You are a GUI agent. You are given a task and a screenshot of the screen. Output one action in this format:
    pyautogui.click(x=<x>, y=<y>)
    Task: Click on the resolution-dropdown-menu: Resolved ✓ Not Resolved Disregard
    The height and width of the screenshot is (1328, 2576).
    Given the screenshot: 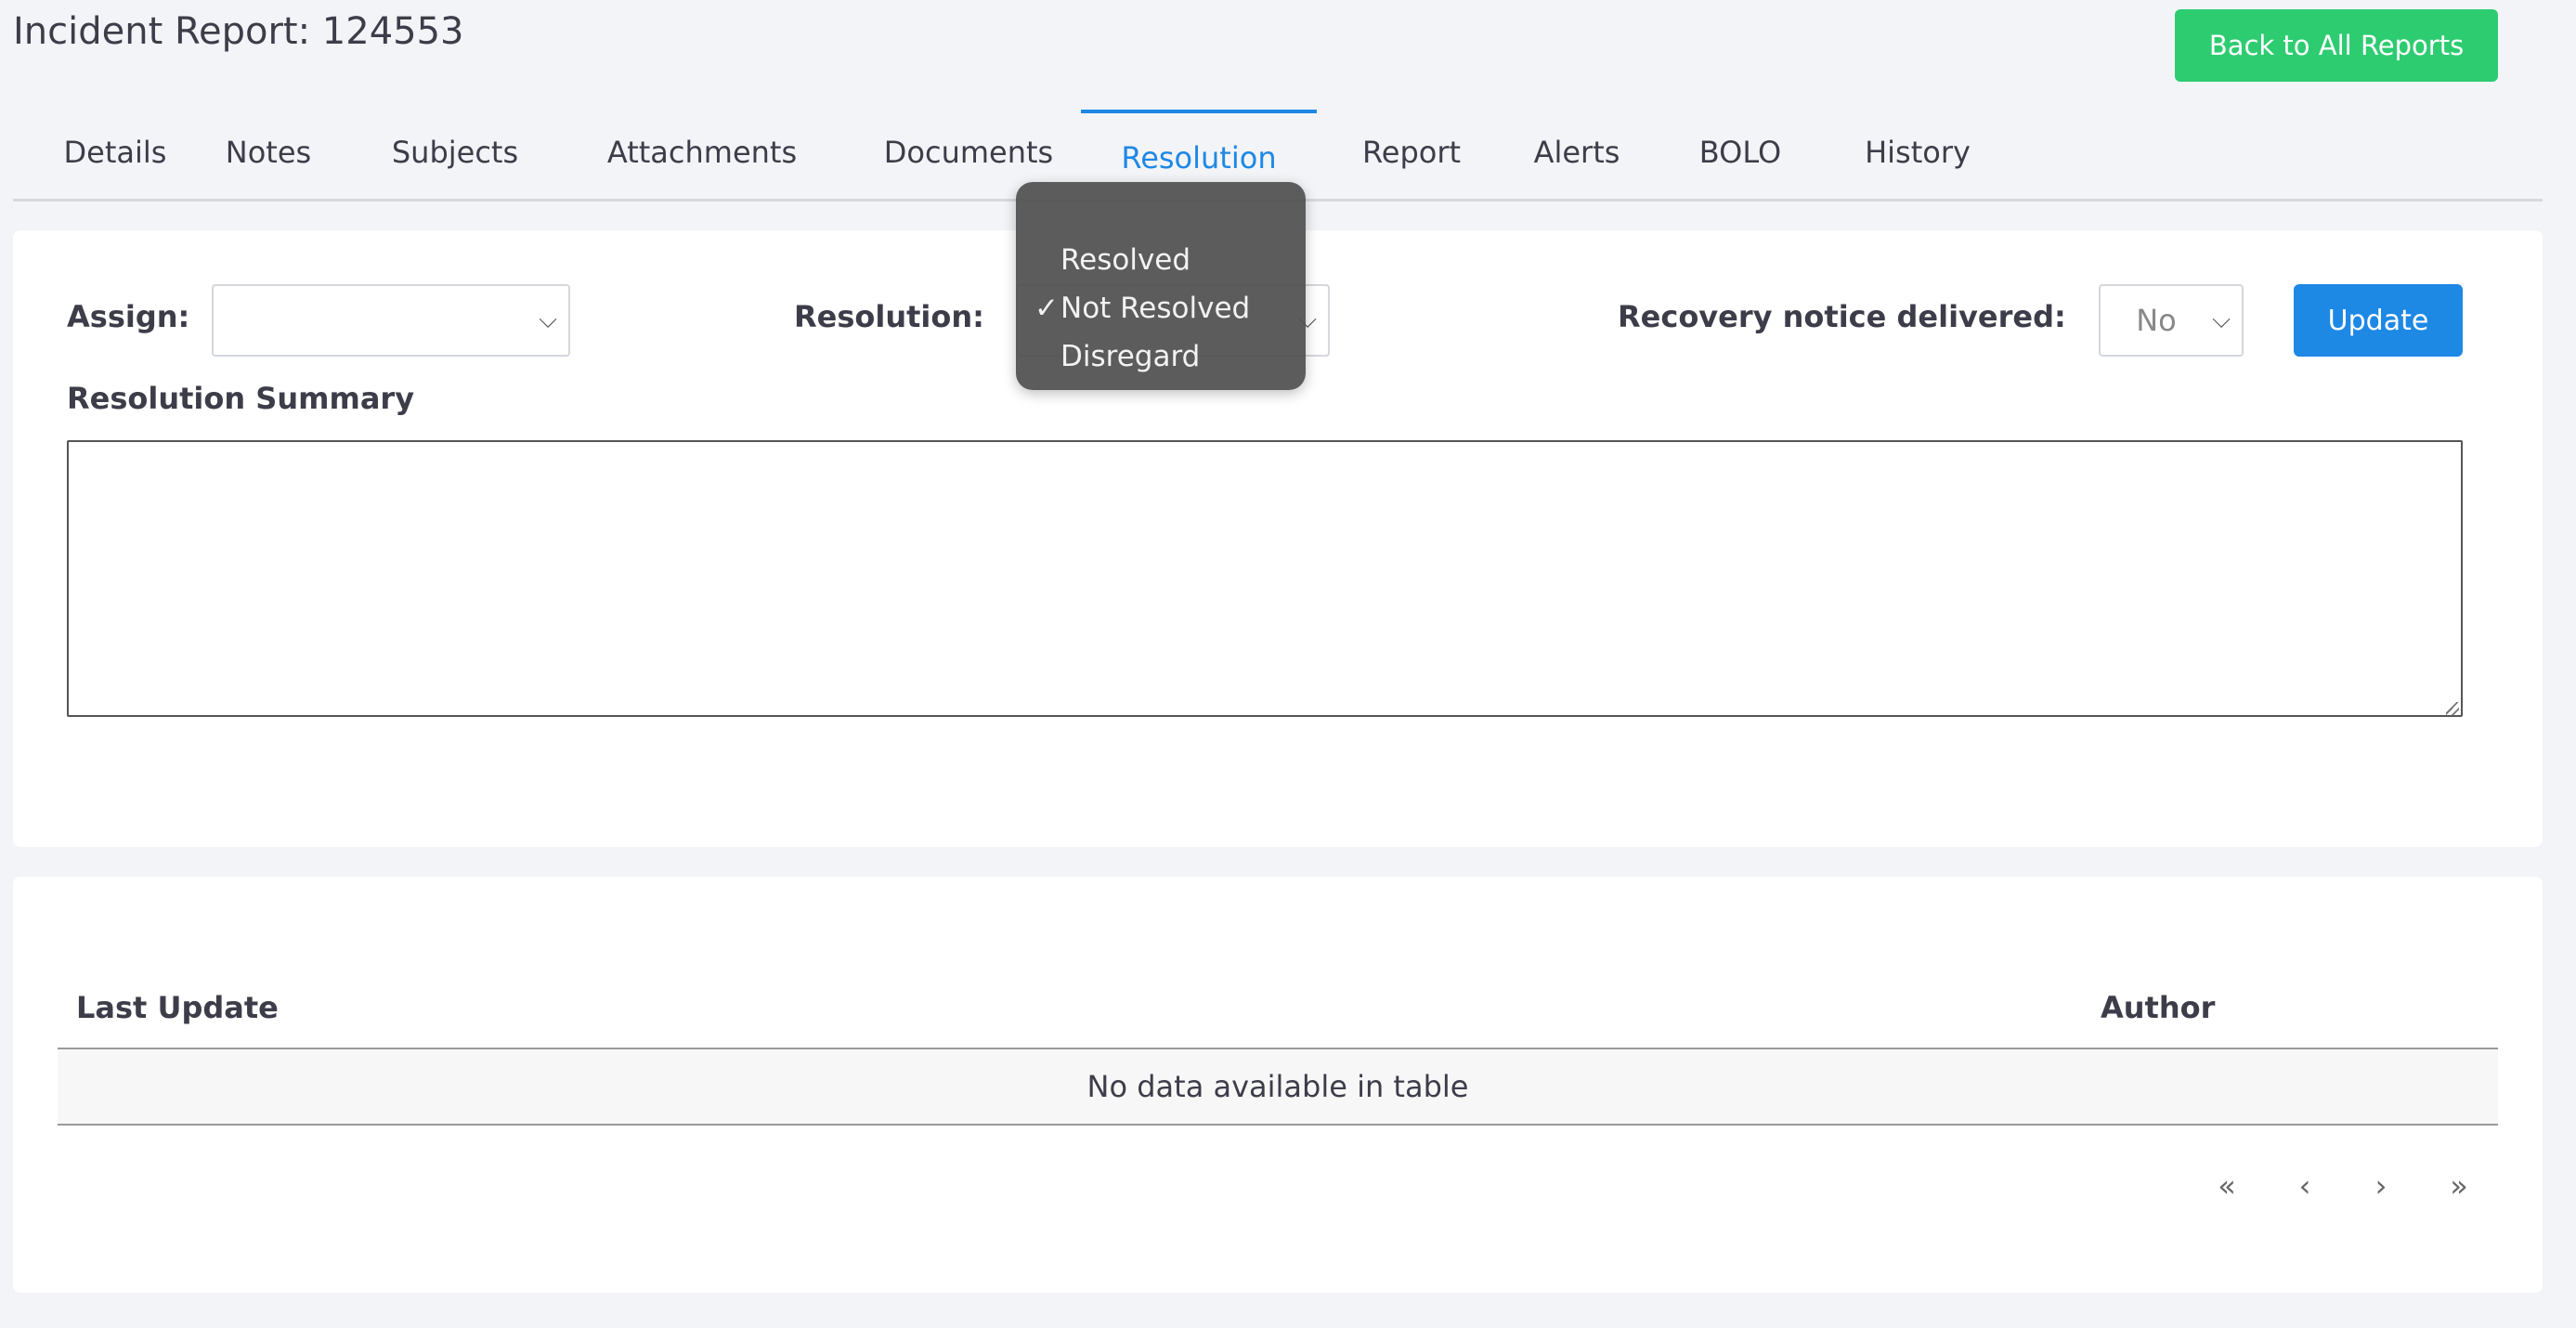 What is the action you would take?
    pyautogui.click(x=1161, y=286)
    